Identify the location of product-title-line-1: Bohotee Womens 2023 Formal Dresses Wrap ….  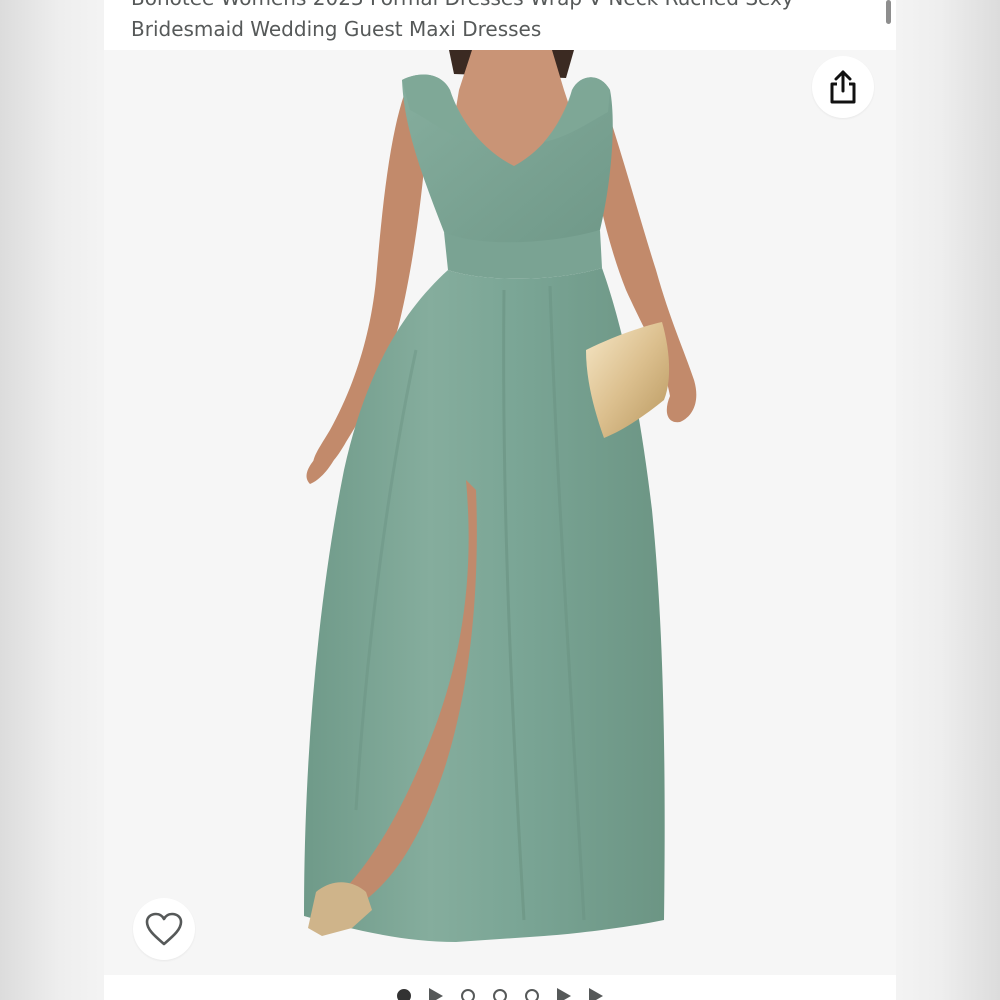
(501, 7).